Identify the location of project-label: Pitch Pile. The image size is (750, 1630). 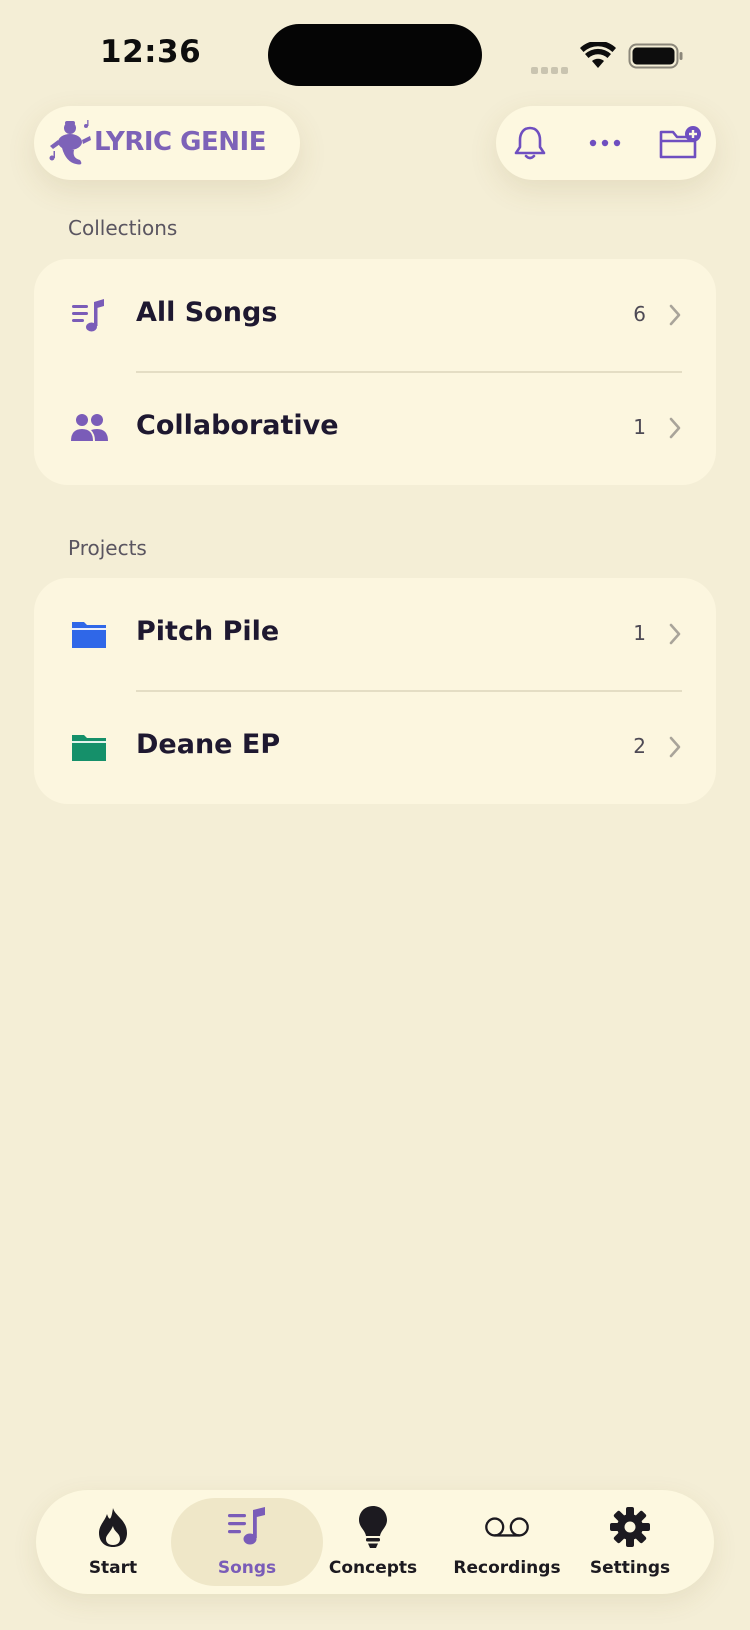
(208, 631).